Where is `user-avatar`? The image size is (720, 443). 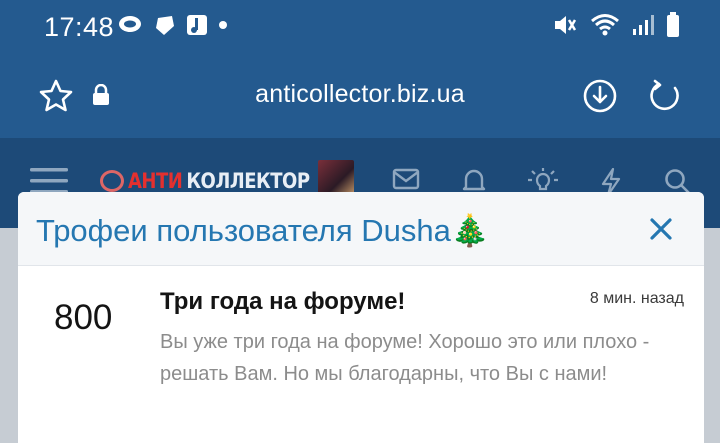
user-avatar is located at coordinates (336, 178).